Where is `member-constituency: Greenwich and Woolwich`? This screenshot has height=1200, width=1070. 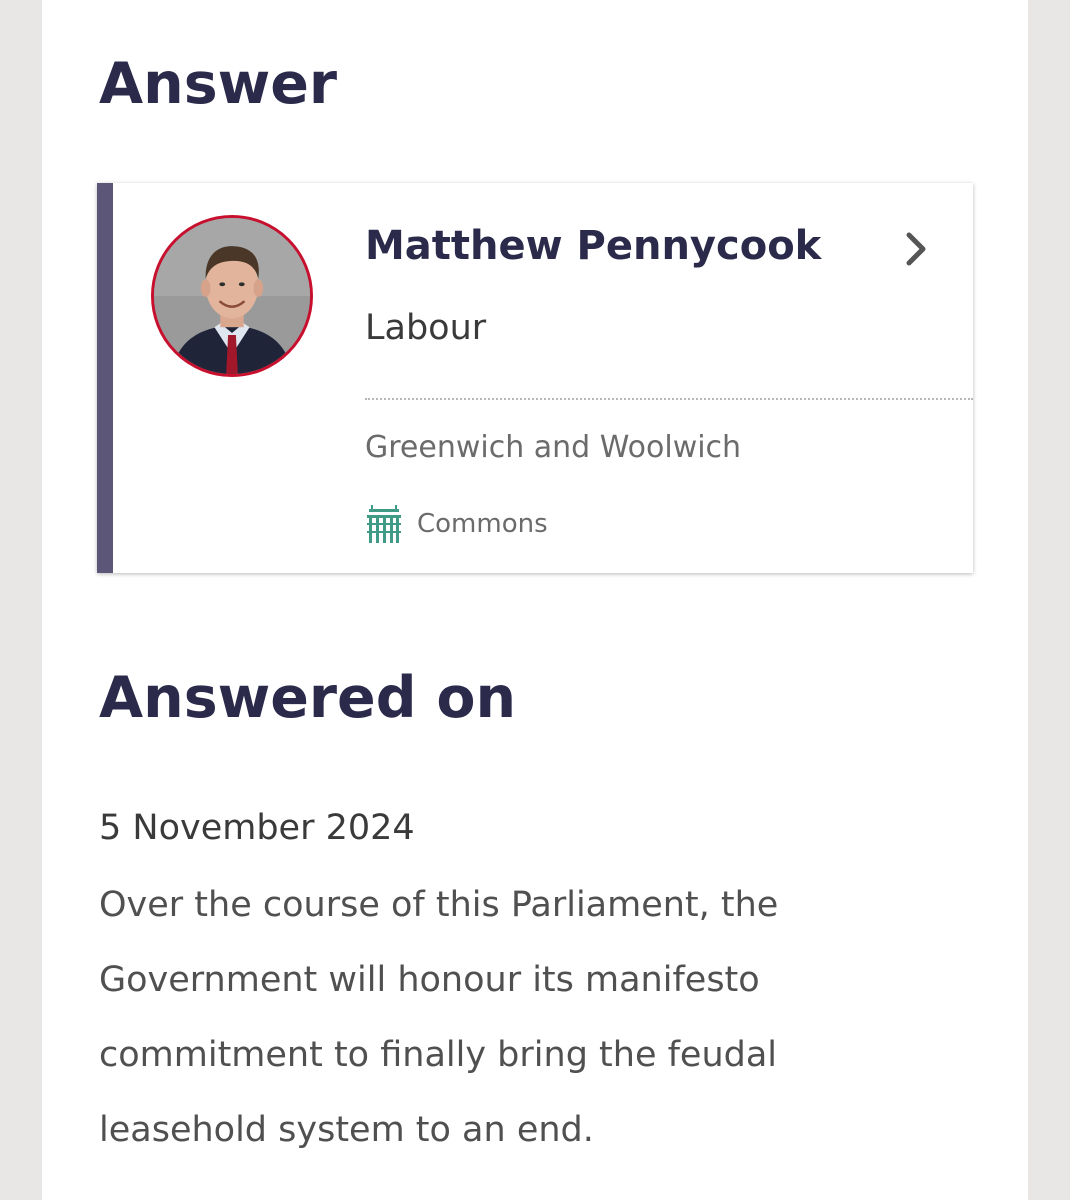 member-constituency: Greenwich and Woolwich is located at coordinates (553, 447).